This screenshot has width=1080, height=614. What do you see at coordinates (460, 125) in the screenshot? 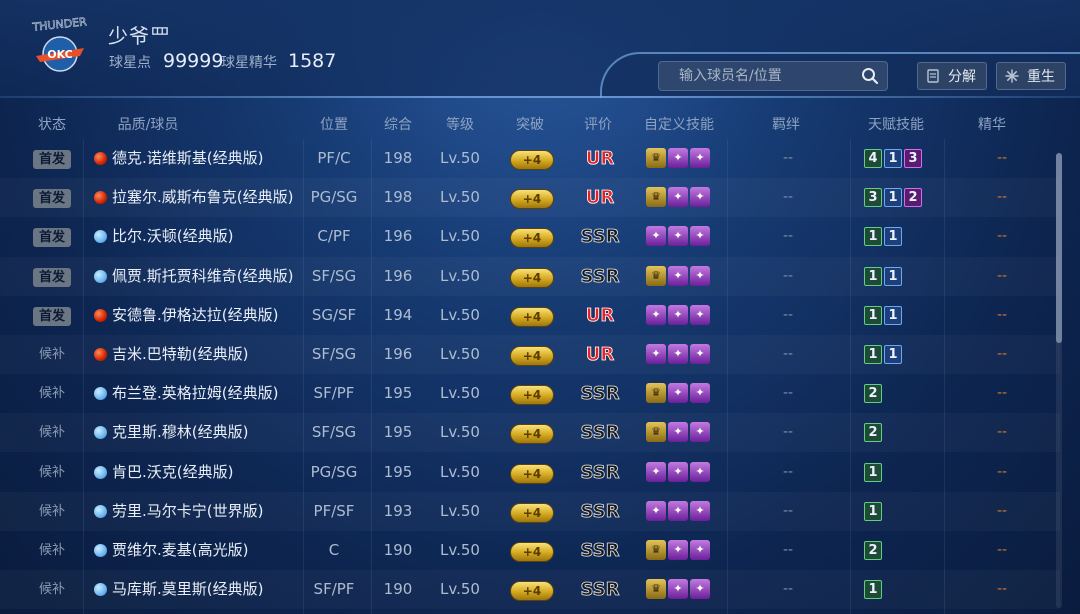
I see `col-level: 等级` at bounding box center [460, 125].